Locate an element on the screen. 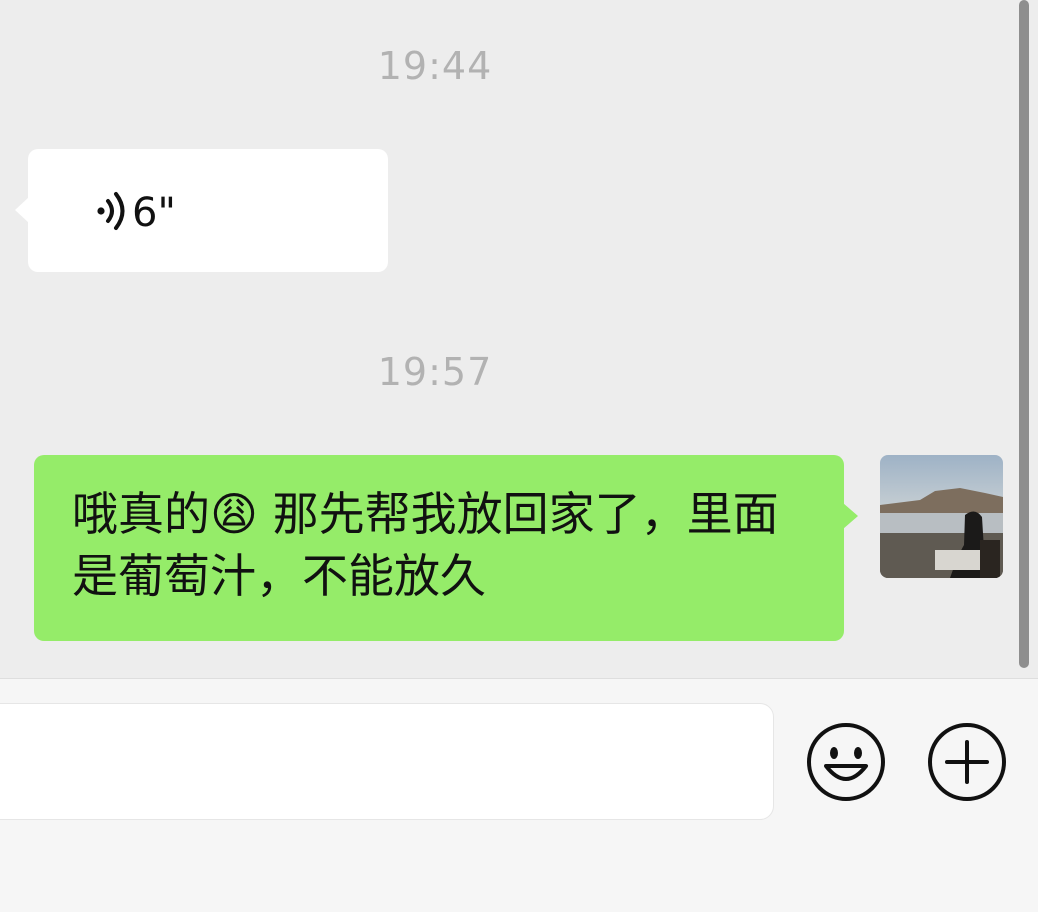 This screenshot has width=1038, height=912. voice-duration: 6" is located at coordinates (154, 213).